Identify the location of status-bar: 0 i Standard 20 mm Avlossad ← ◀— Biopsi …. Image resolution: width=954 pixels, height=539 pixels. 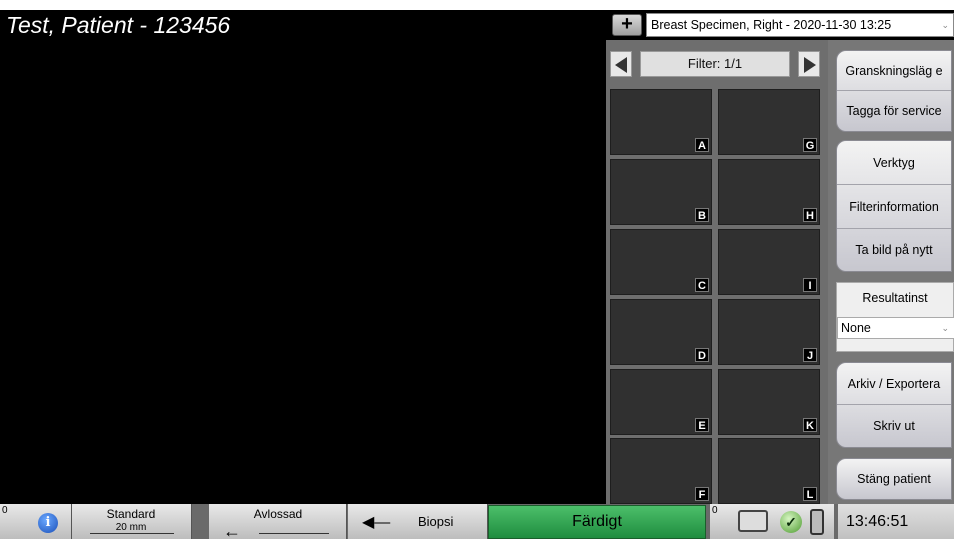
(477, 521).